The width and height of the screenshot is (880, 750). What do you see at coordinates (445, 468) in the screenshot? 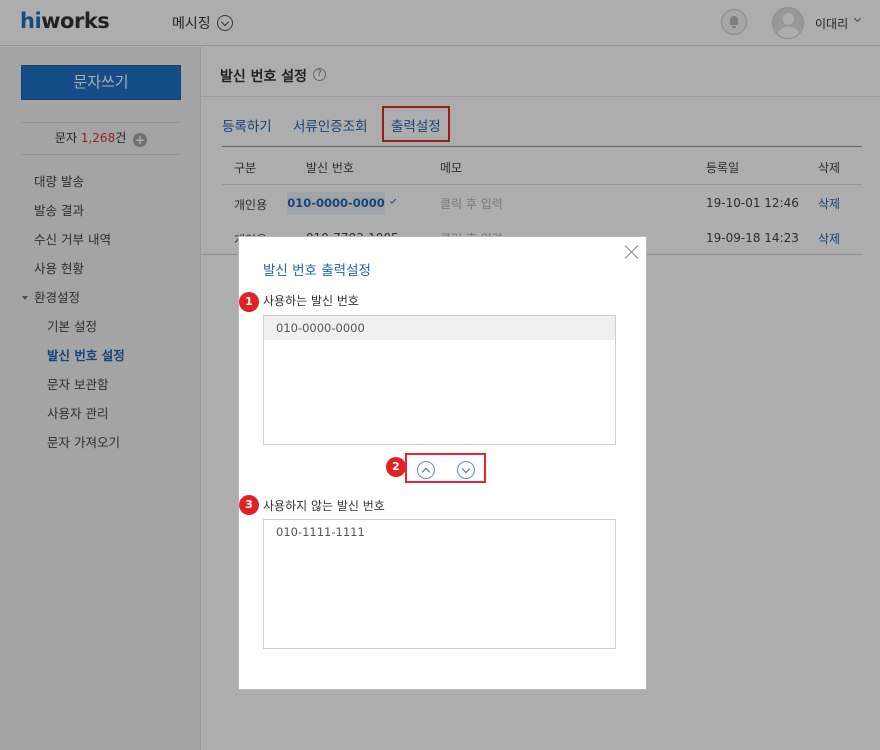
I see `highlight-box` at bounding box center [445, 468].